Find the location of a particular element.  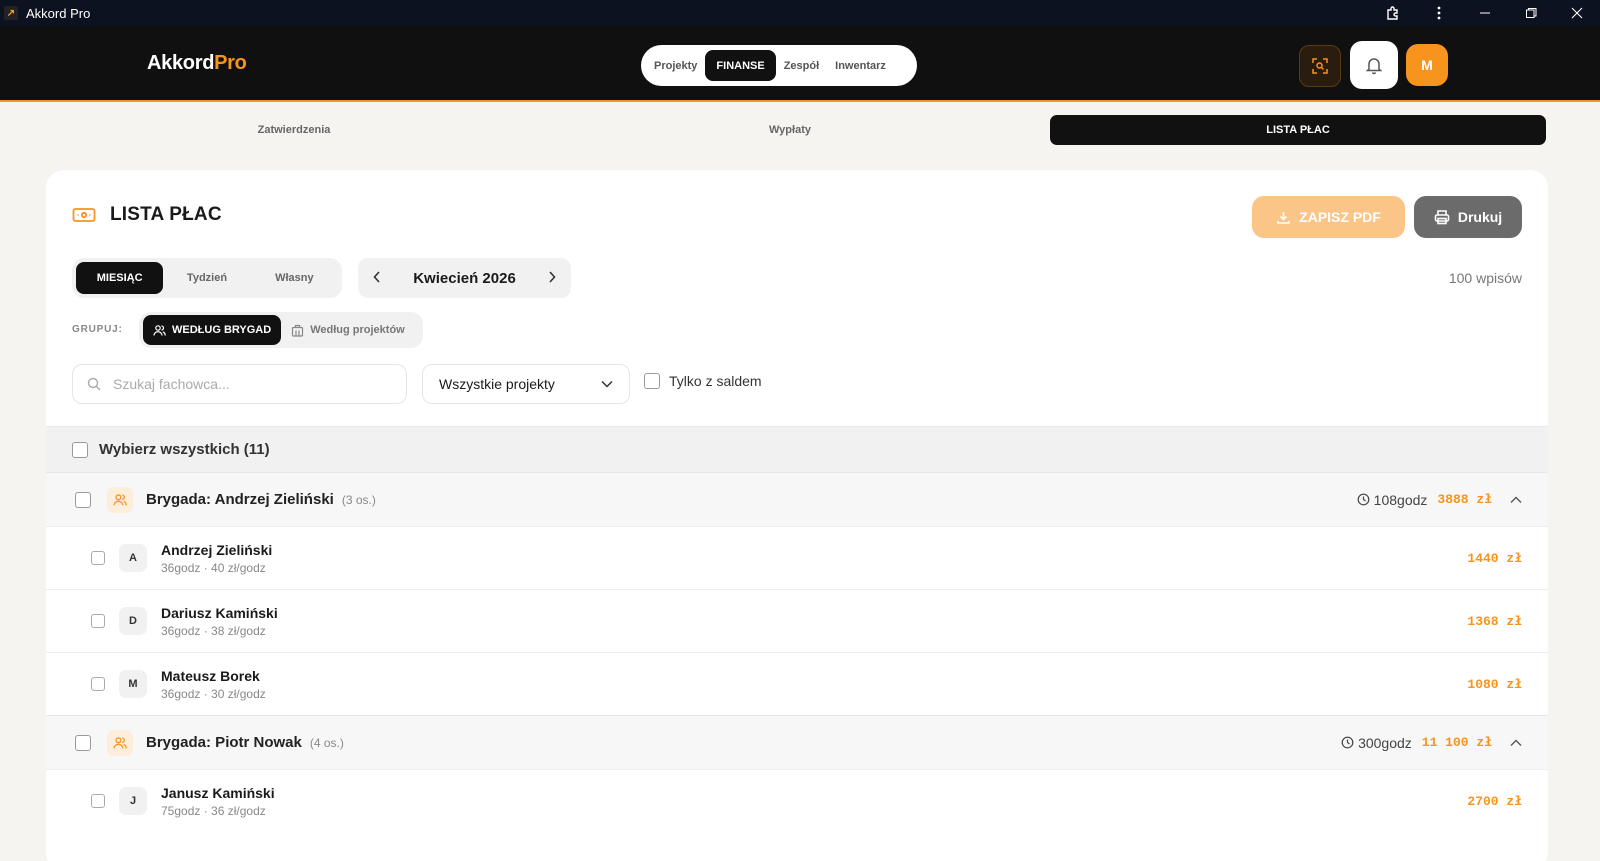

balance-checkbox is located at coordinates (652, 381).